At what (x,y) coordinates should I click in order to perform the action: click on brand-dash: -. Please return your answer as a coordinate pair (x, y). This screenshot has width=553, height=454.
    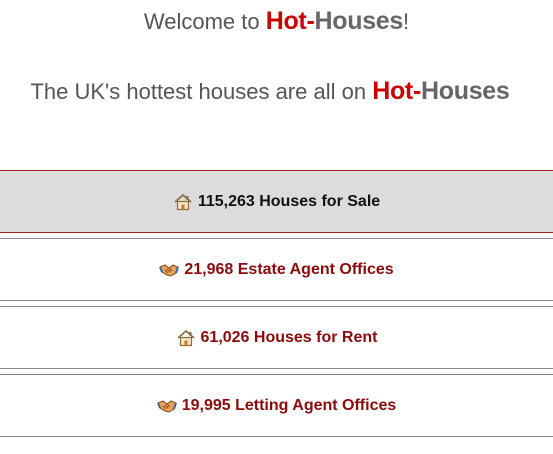
    Looking at the image, I should click on (310, 21).